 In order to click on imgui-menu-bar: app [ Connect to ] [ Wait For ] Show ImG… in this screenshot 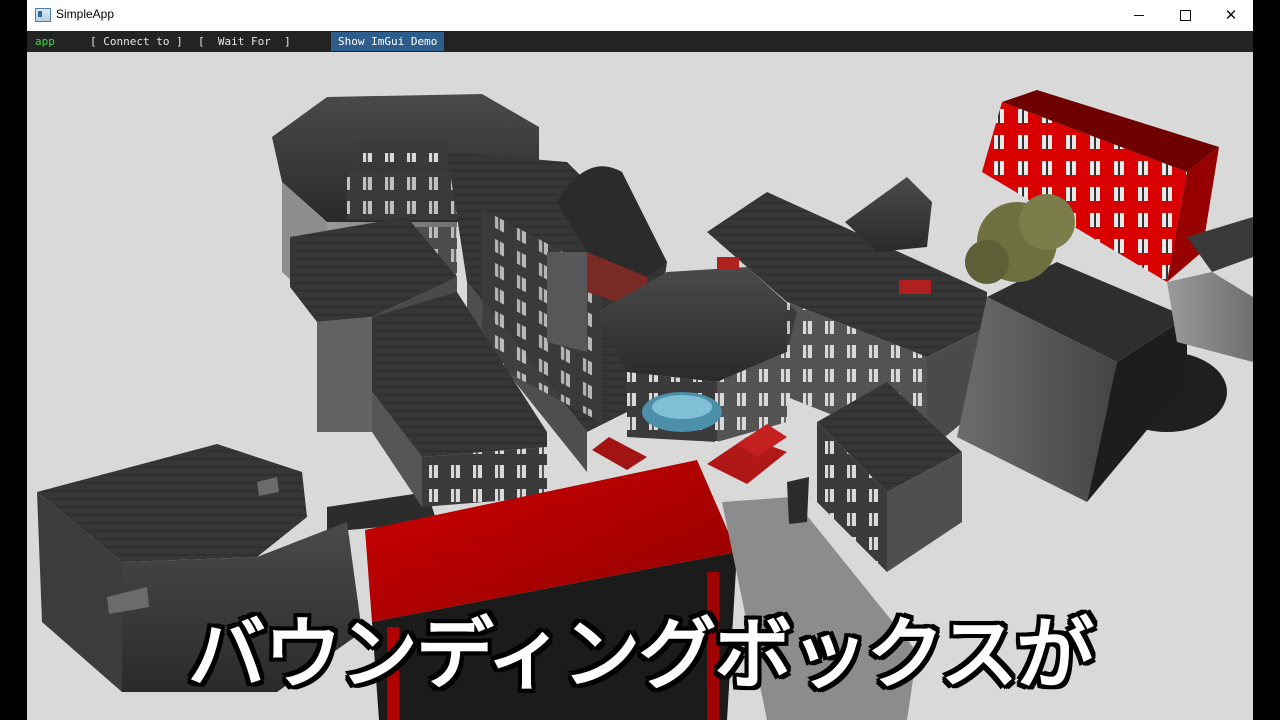, I will do `click(640, 41)`.